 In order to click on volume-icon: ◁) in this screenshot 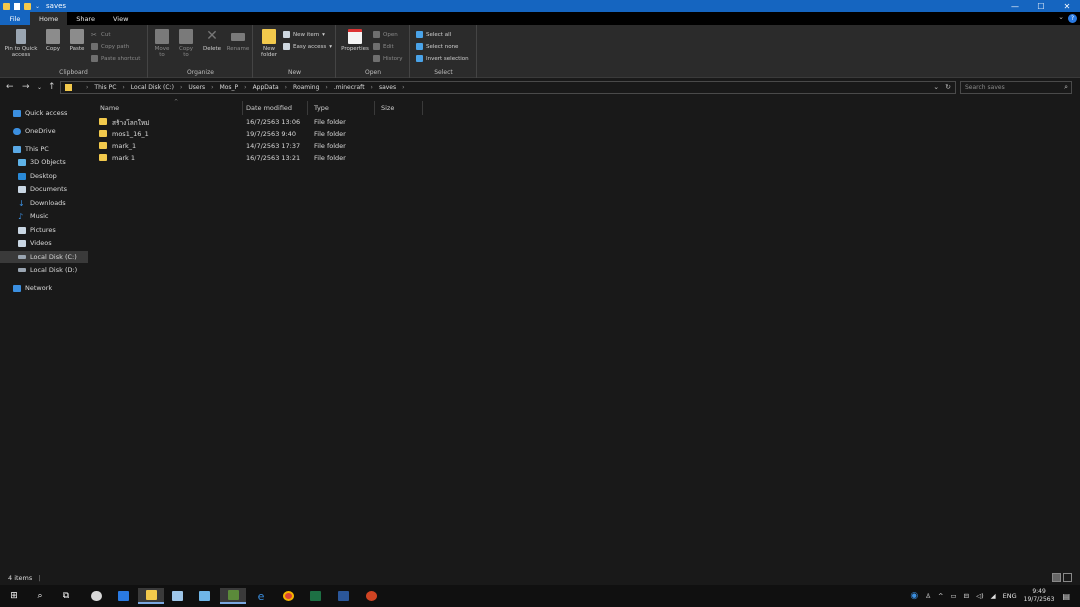, I will do `click(980, 596)`.